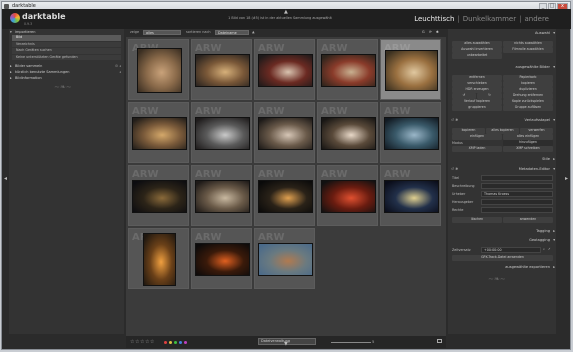 The width and height of the screenshot is (573, 352). Describe the element at coordinates (517, 194) in the screenshot. I see `meta-creator-field: Thomas Kroess` at that location.